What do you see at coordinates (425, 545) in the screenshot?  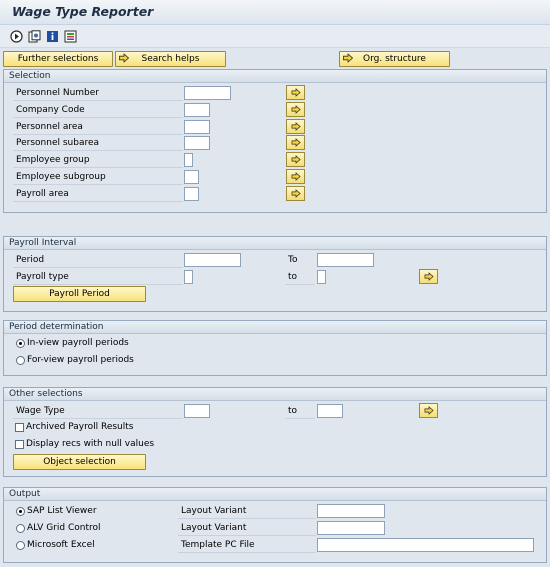 I see `template-pc-file-input` at bounding box center [425, 545].